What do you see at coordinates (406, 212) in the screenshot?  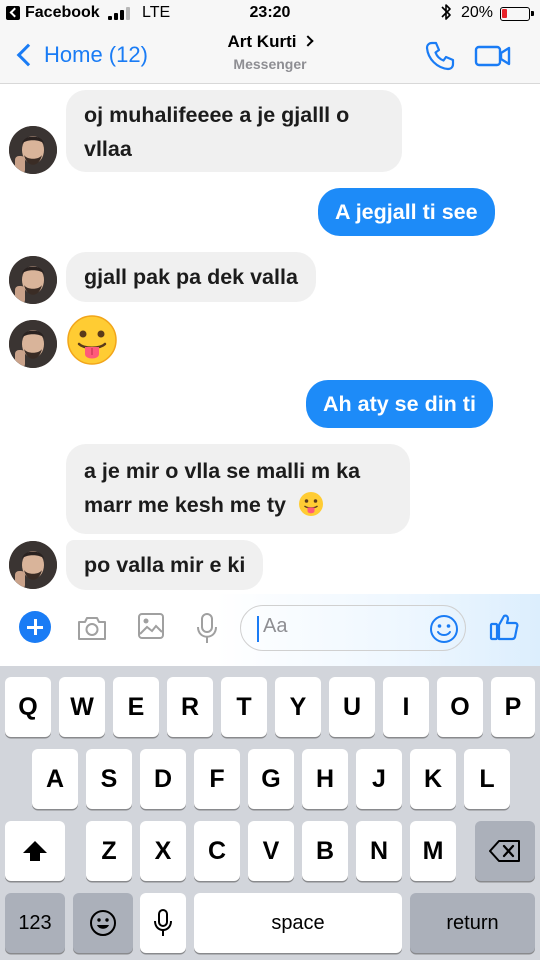 I see `outgoing-message: A jegjall ti see` at bounding box center [406, 212].